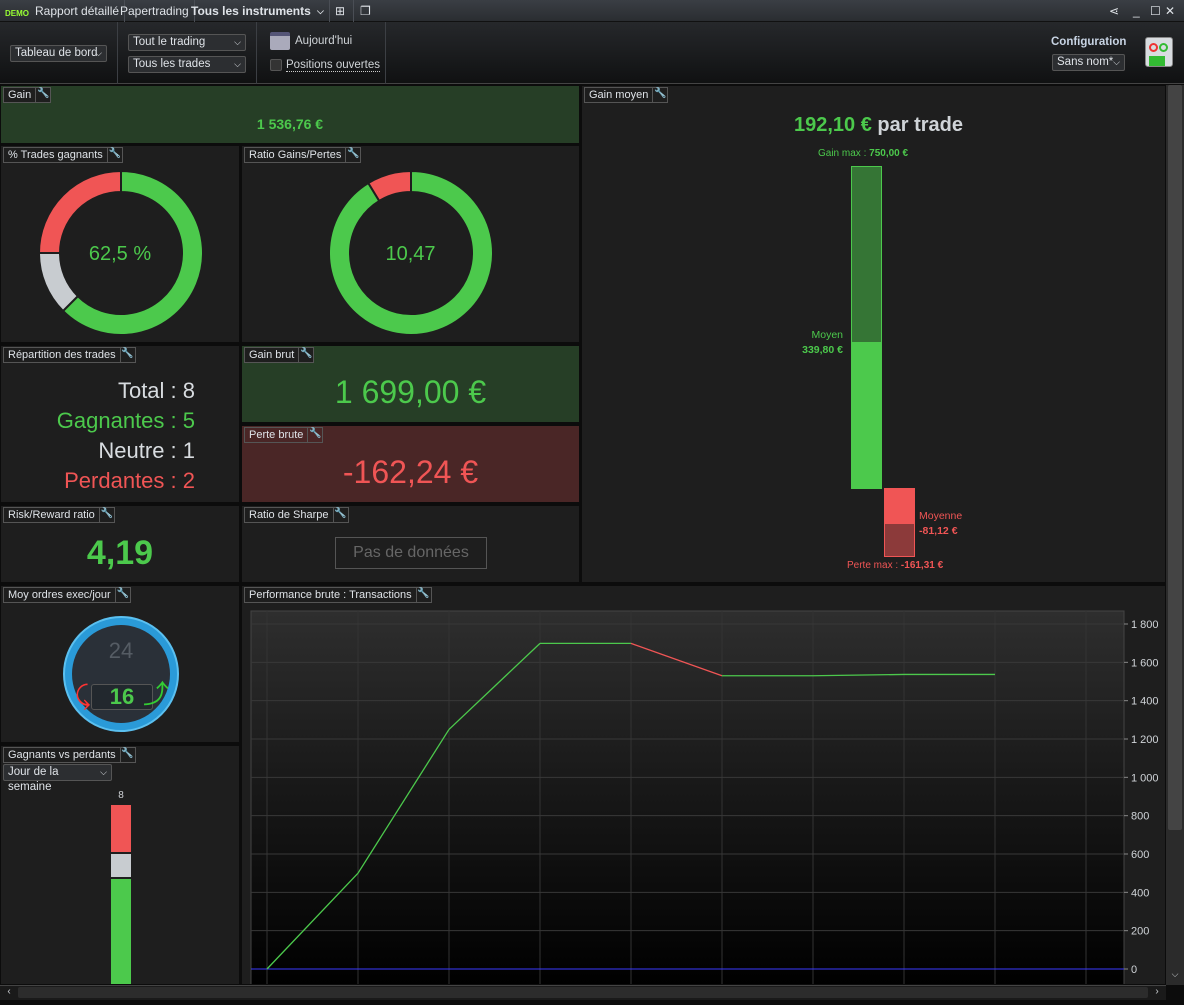  I want to click on gross-loss-panel: Perte brute 🔧 -162,24 €, so click(410, 464).